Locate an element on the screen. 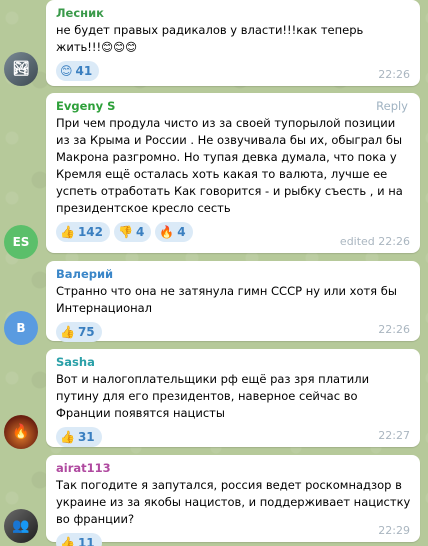 The width and height of the screenshot is (428, 546). avatar-initials: B is located at coordinates (21, 328).